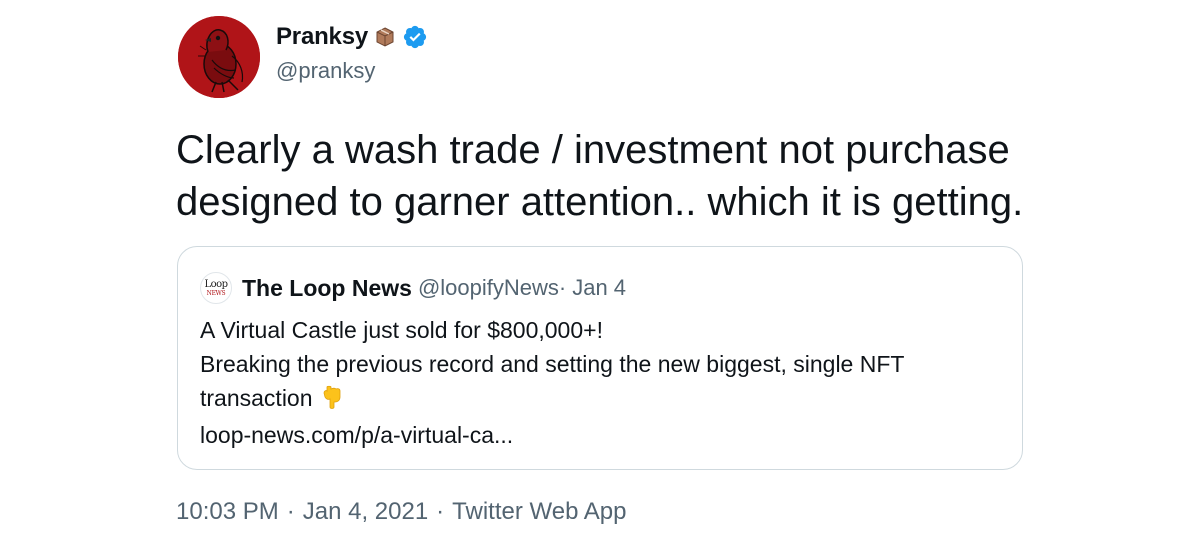  I want to click on quoted-text-line: transaction, so click(256, 398).